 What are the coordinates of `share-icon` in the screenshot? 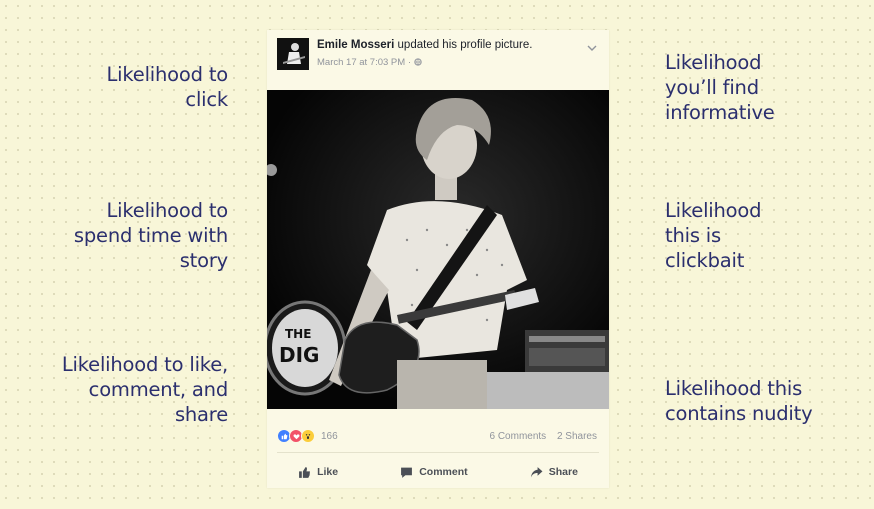 It's located at (536, 471).